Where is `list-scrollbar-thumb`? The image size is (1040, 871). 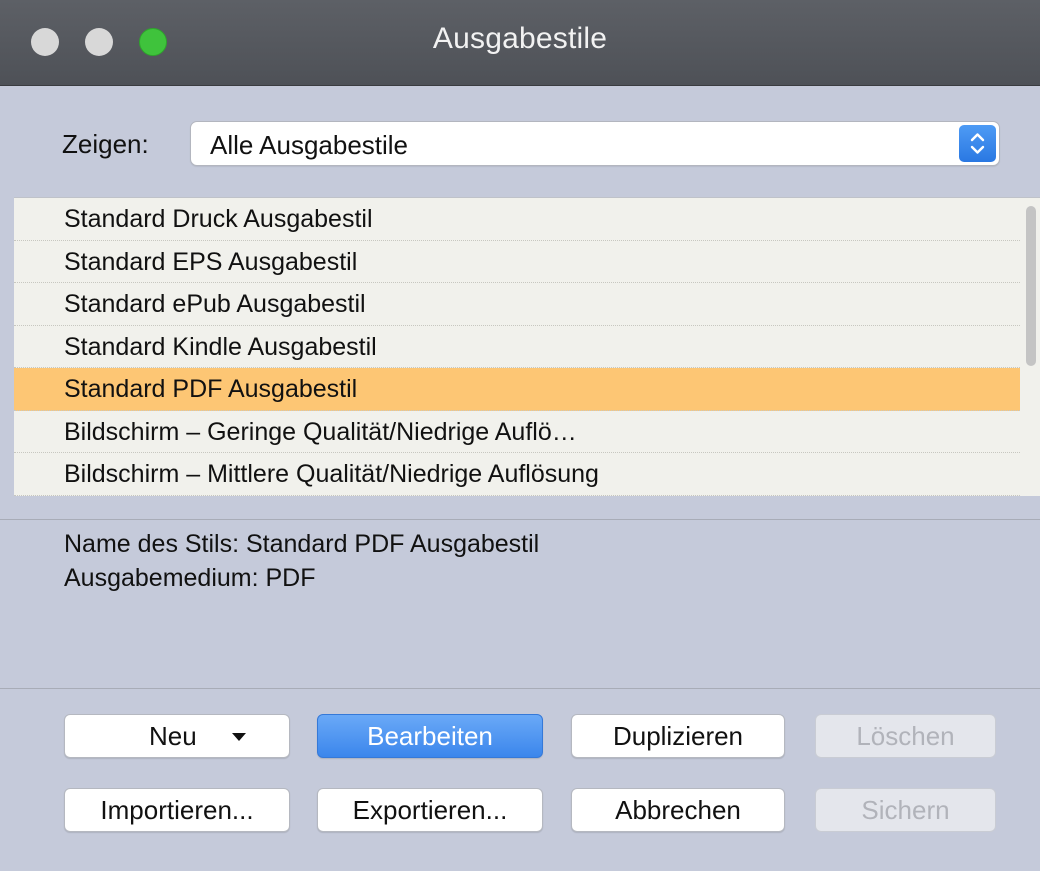
list-scrollbar-thumb is located at coordinates (1031, 286).